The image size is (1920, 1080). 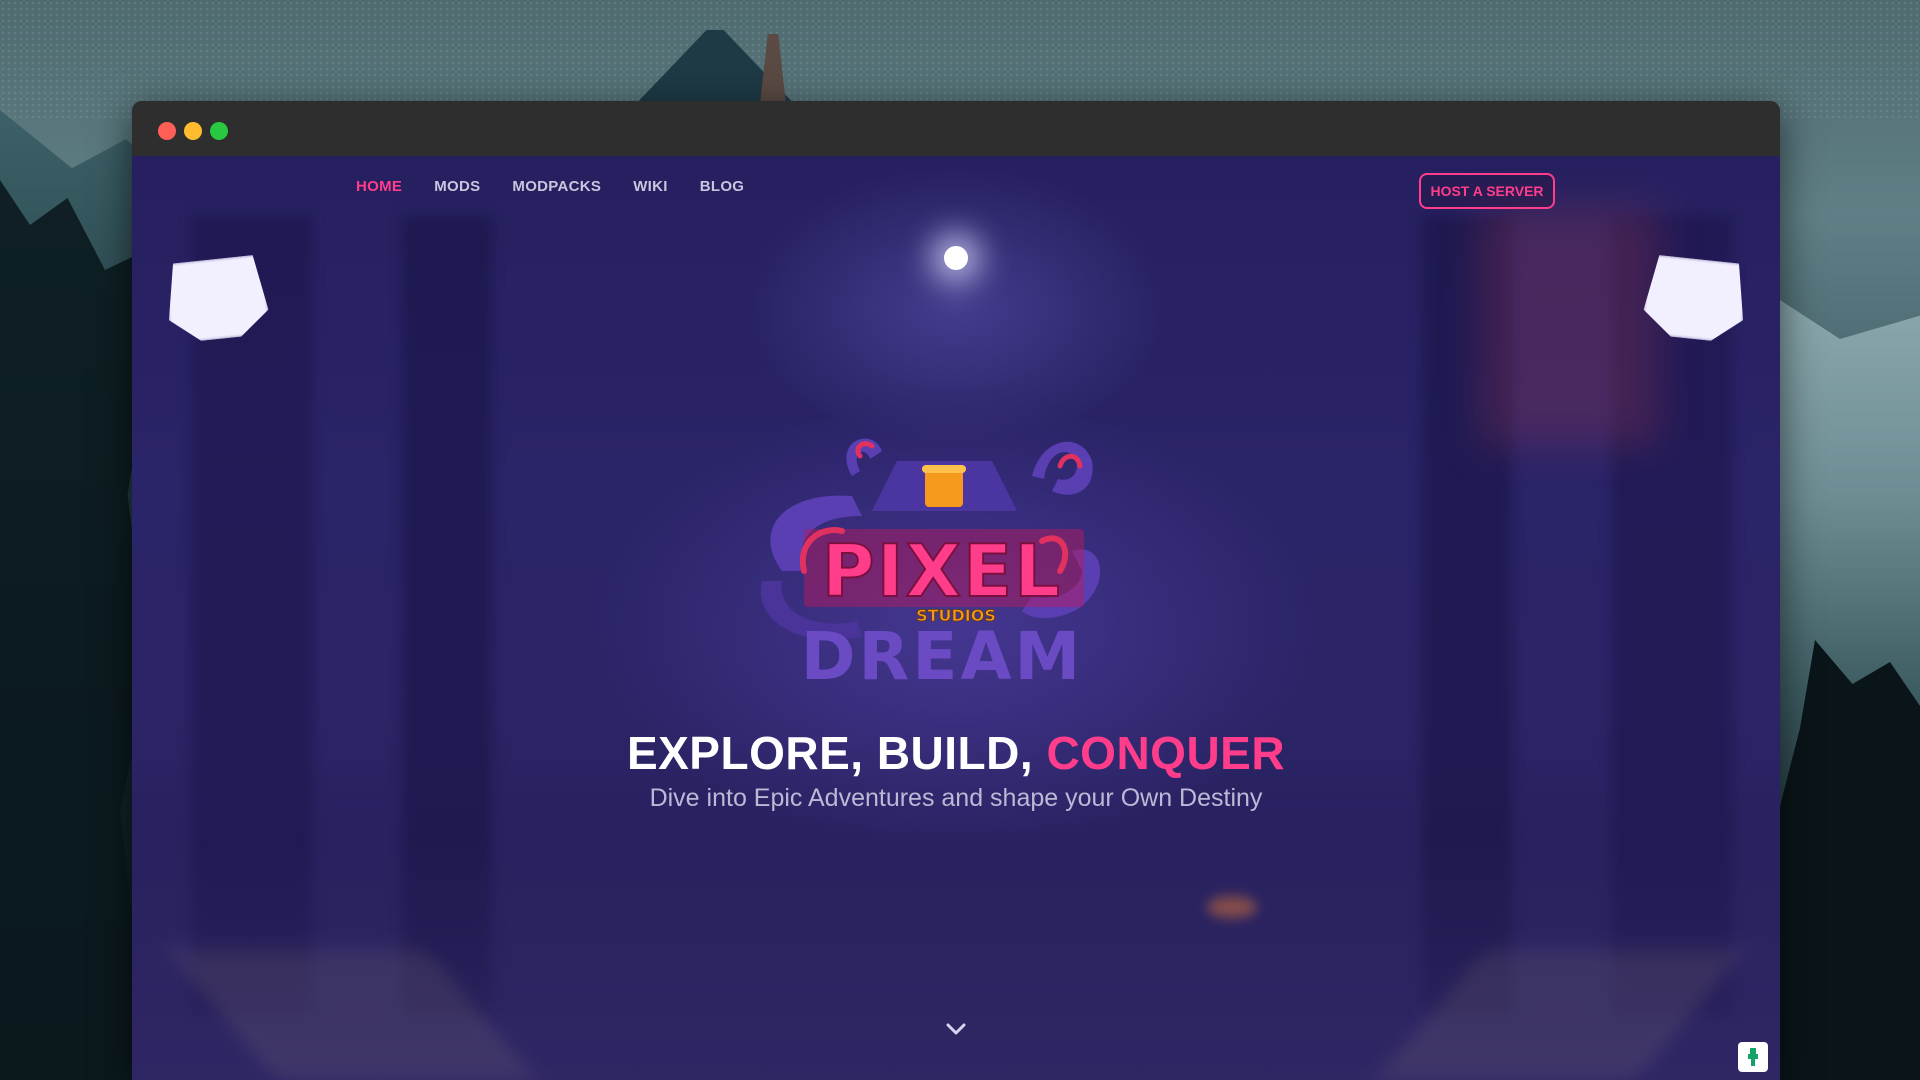 What do you see at coordinates (942, 656) in the screenshot?
I see `logo-dream-text: DREAM` at bounding box center [942, 656].